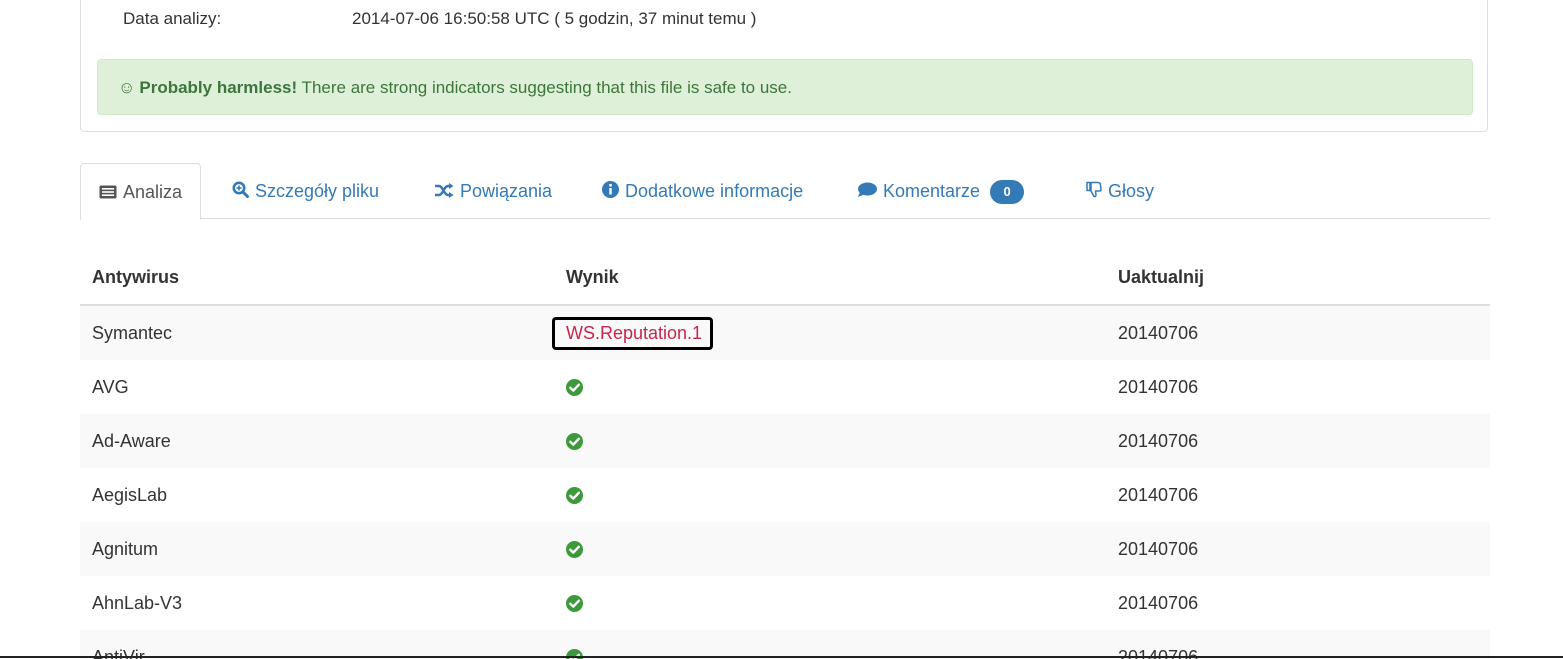  I want to click on tab-powiazania: Powiązania, so click(493, 191).